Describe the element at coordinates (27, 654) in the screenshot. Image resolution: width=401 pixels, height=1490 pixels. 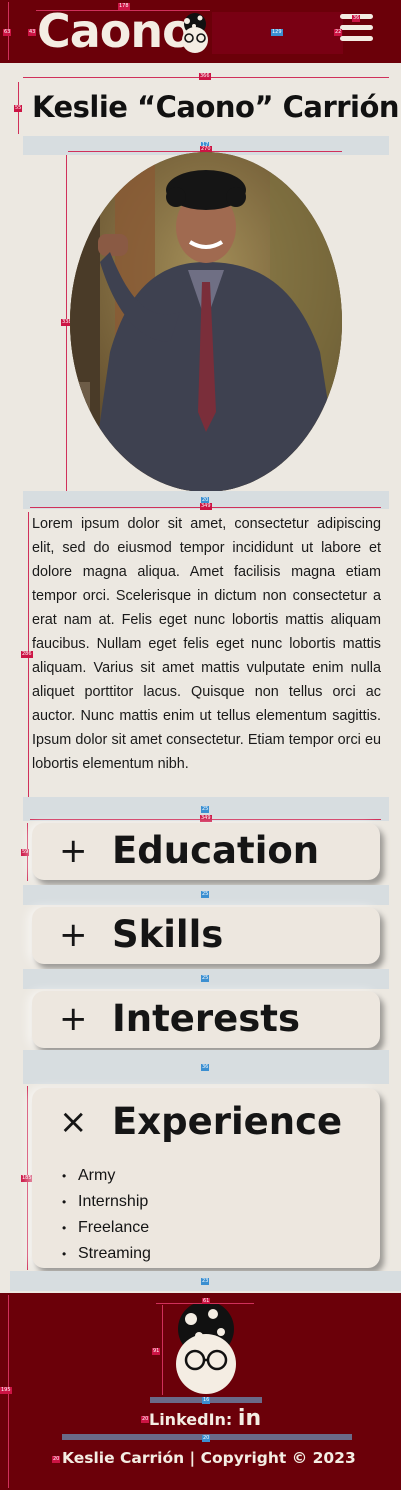
I see `measure-tag: 286` at that location.